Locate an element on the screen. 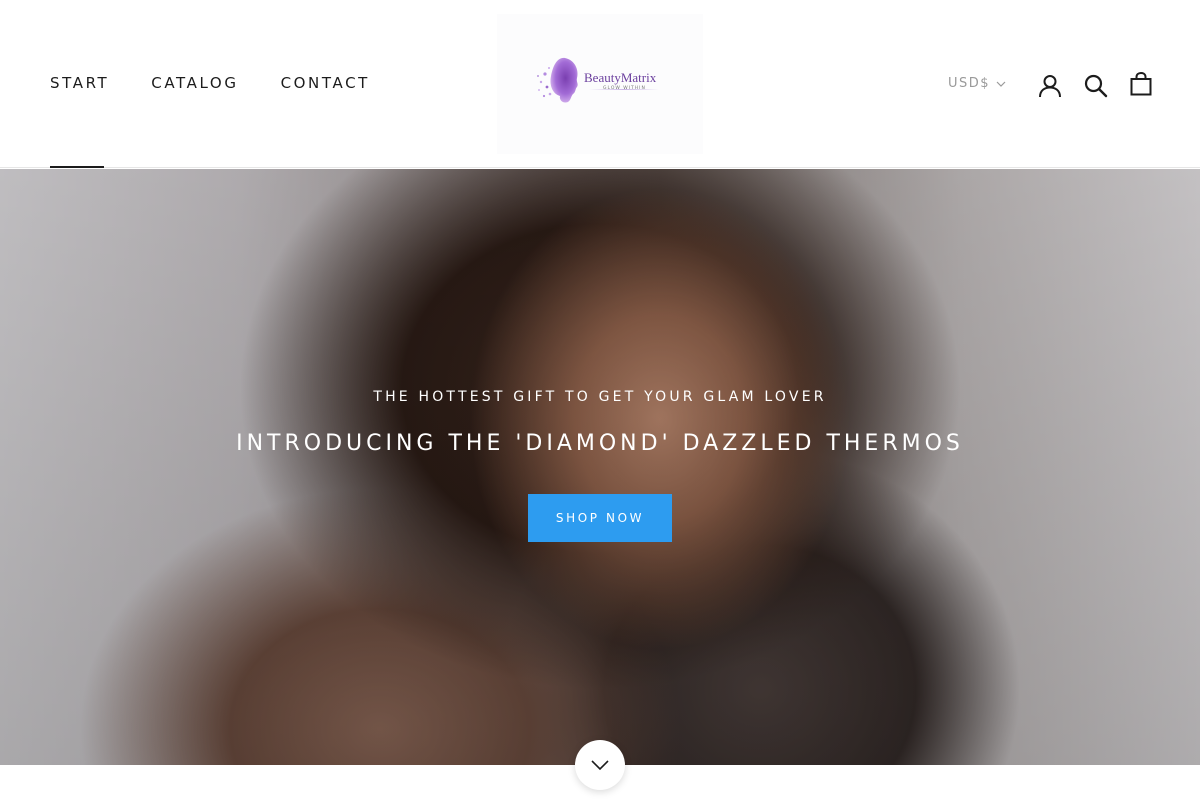 Image resolution: width=1200 pixels, height=800 pixels. scroll-down-button is located at coordinates (600, 765).